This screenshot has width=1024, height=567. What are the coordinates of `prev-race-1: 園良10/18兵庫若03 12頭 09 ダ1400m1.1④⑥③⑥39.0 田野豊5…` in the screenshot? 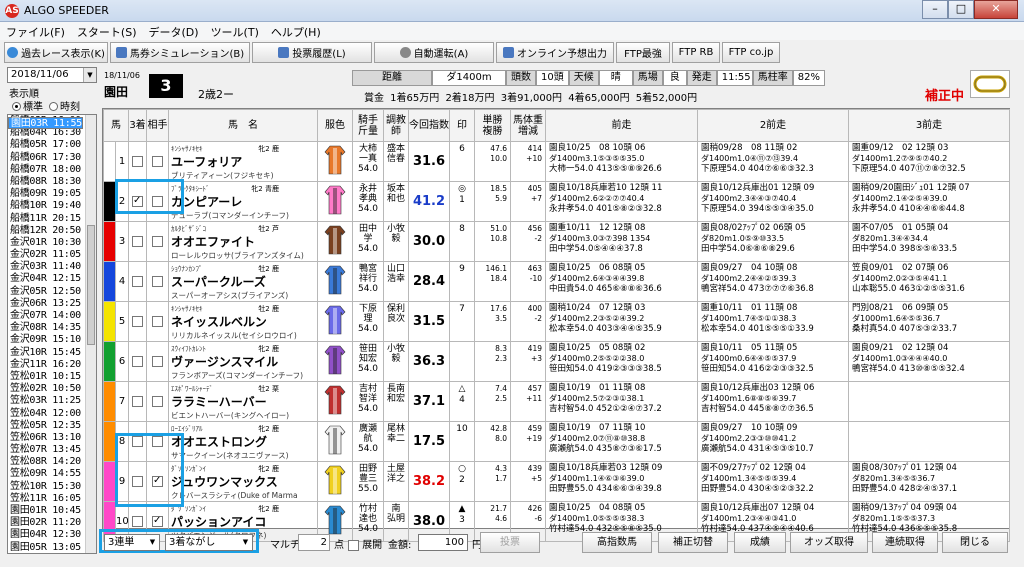 It's located at (621, 481).